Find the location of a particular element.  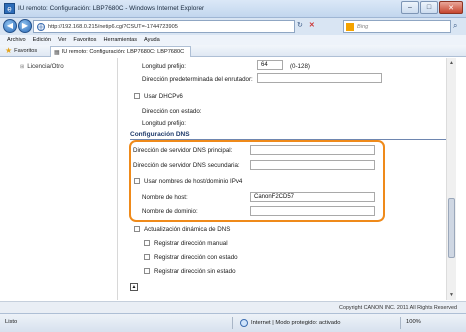

sidebar-item-licencia: ⊞ Licencia/Otro is located at coordinates (42, 66).